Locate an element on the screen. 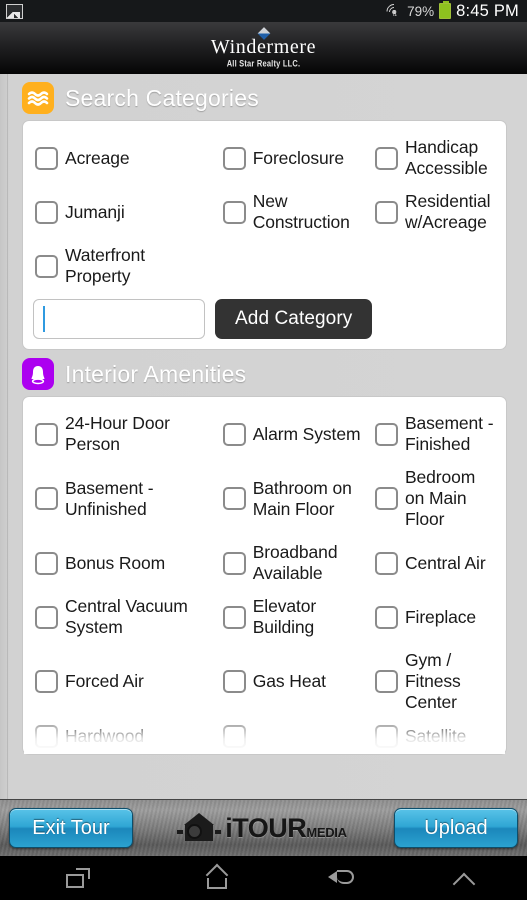 The image size is (527, 900). amenity-row: Forced Air Gas Heat Gym / Fitness Center is located at coordinates (264, 681).